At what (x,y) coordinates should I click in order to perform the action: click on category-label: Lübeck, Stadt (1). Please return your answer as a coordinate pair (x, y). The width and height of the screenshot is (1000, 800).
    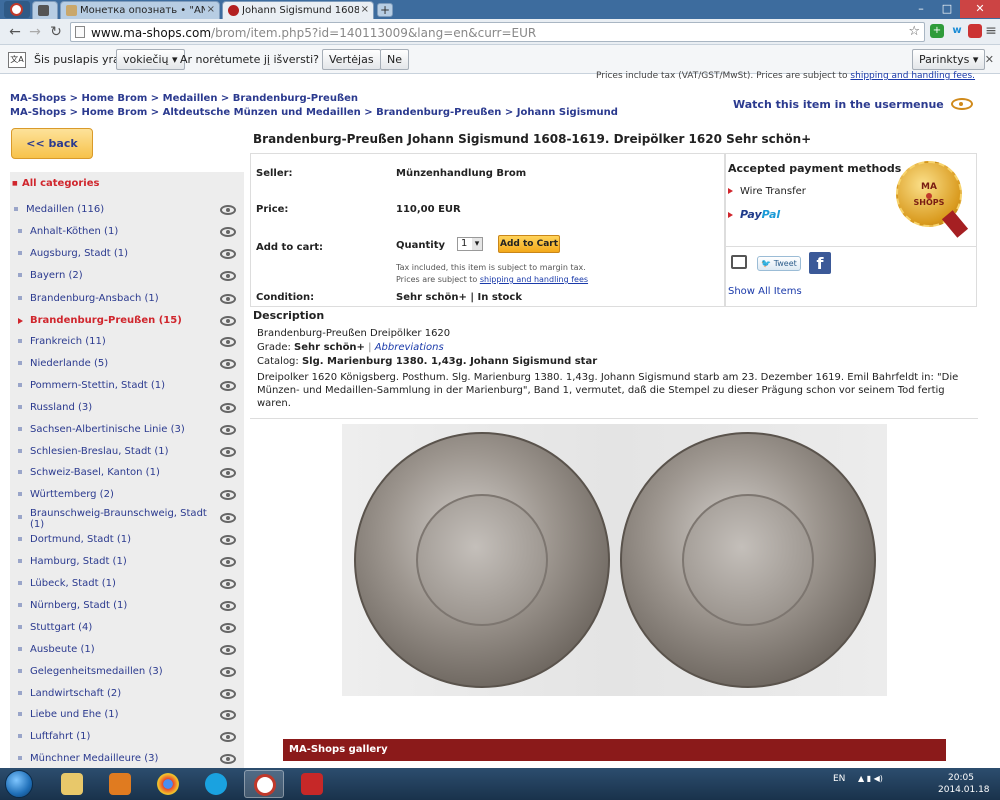
    Looking at the image, I should click on (73, 583).